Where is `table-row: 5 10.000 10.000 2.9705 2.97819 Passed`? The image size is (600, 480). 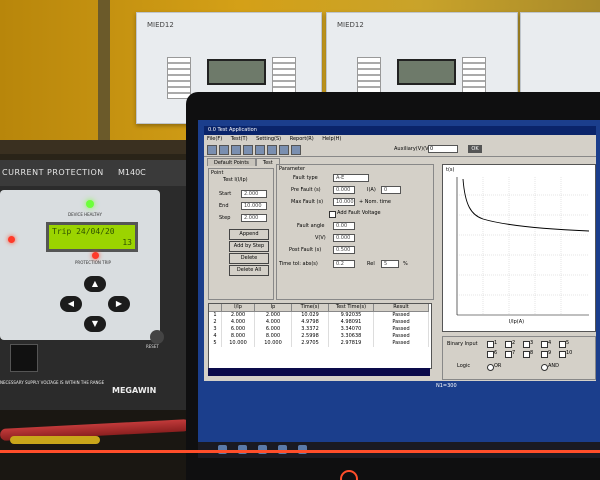
table-row: 5 10.000 10.000 2.9705 2.97819 Passed is located at coordinates (320, 343).